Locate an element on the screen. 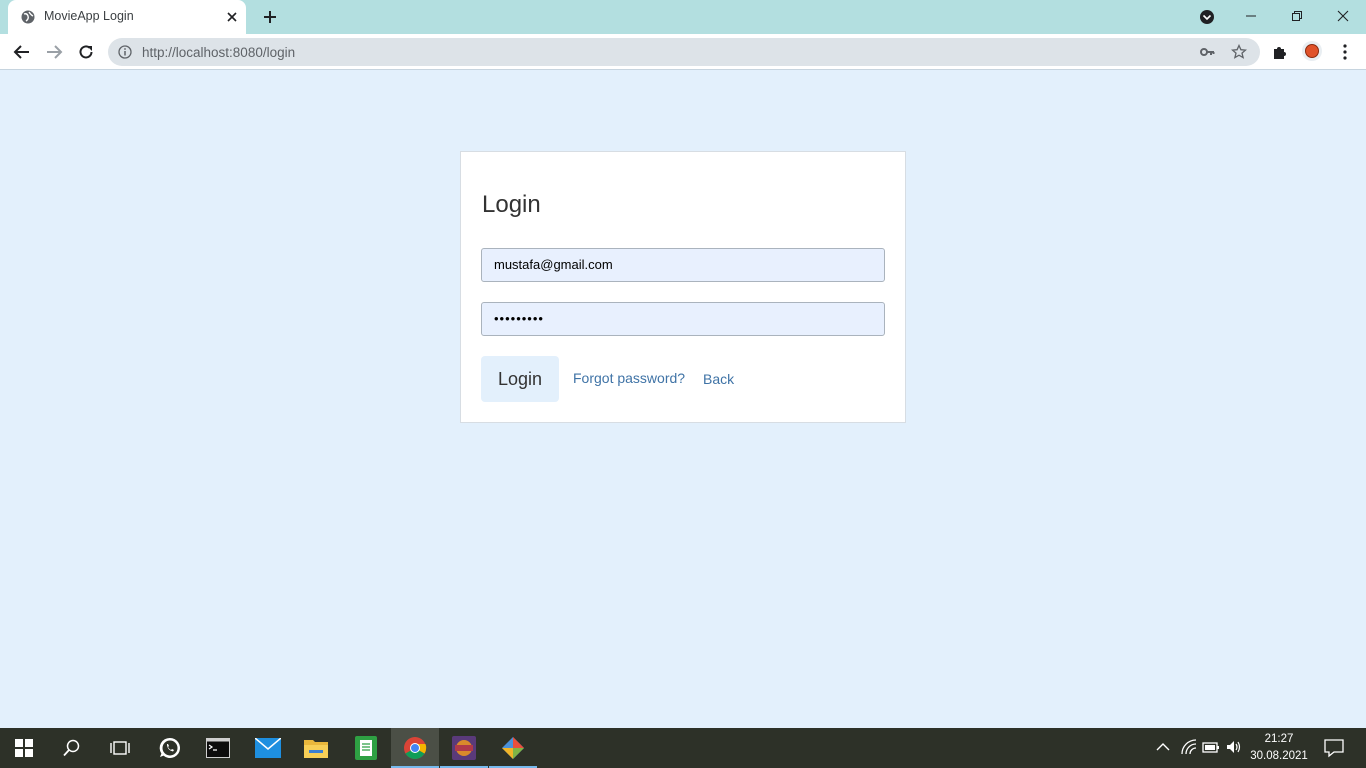 The image size is (1366, 768). game-app is located at coordinates (464, 748).